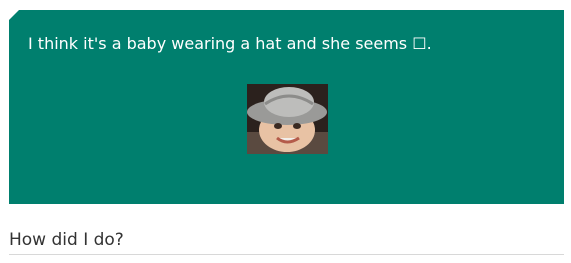 Image resolution: width=571 pixels, height=263 pixels. I want to click on baby-photo-illustration, so click(287, 119).